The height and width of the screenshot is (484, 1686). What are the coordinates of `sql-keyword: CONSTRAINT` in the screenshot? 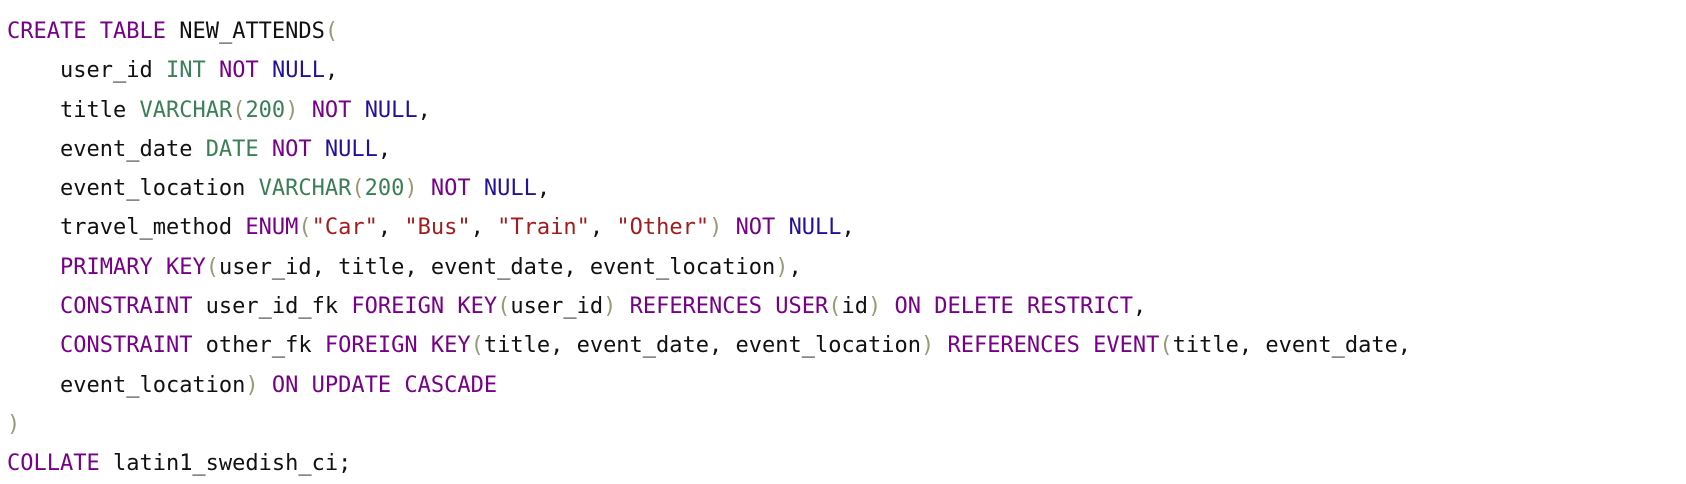 It's located at (126, 346).